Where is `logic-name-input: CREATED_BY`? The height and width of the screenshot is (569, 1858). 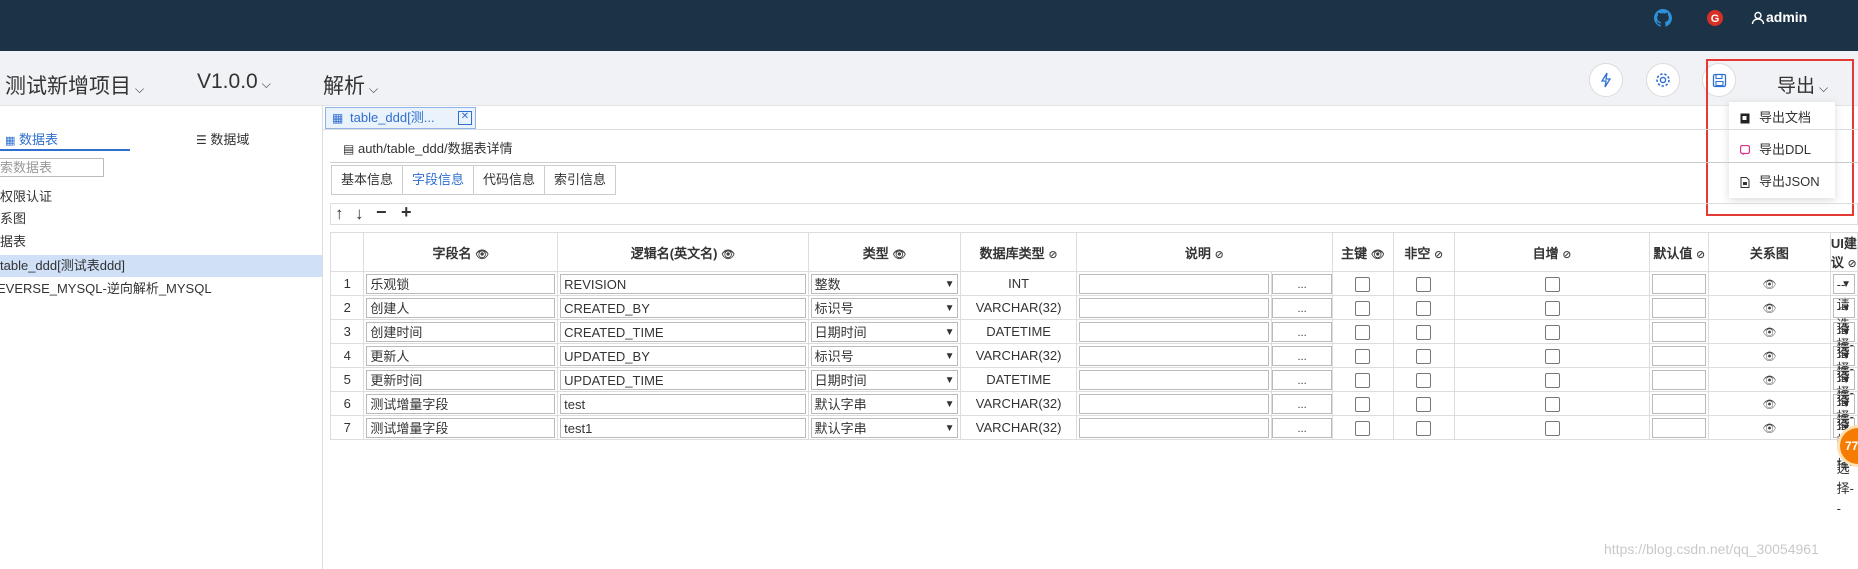 logic-name-input: CREATED_BY is located at coordinates (683, 307).